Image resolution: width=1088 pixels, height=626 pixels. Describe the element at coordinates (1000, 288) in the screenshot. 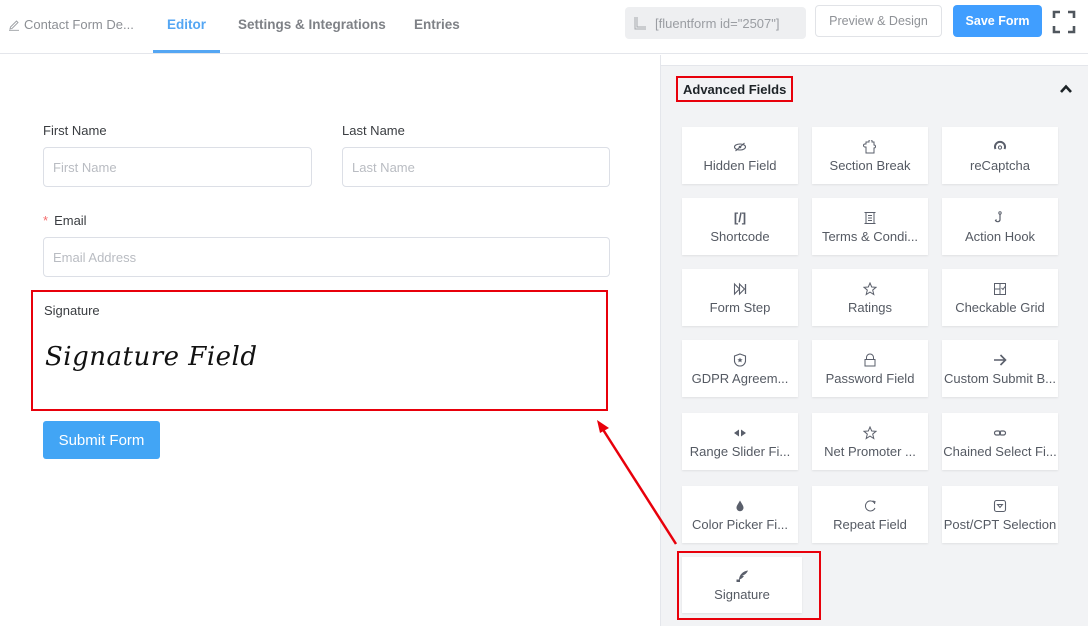

I see `grid-check-icon` at that location.